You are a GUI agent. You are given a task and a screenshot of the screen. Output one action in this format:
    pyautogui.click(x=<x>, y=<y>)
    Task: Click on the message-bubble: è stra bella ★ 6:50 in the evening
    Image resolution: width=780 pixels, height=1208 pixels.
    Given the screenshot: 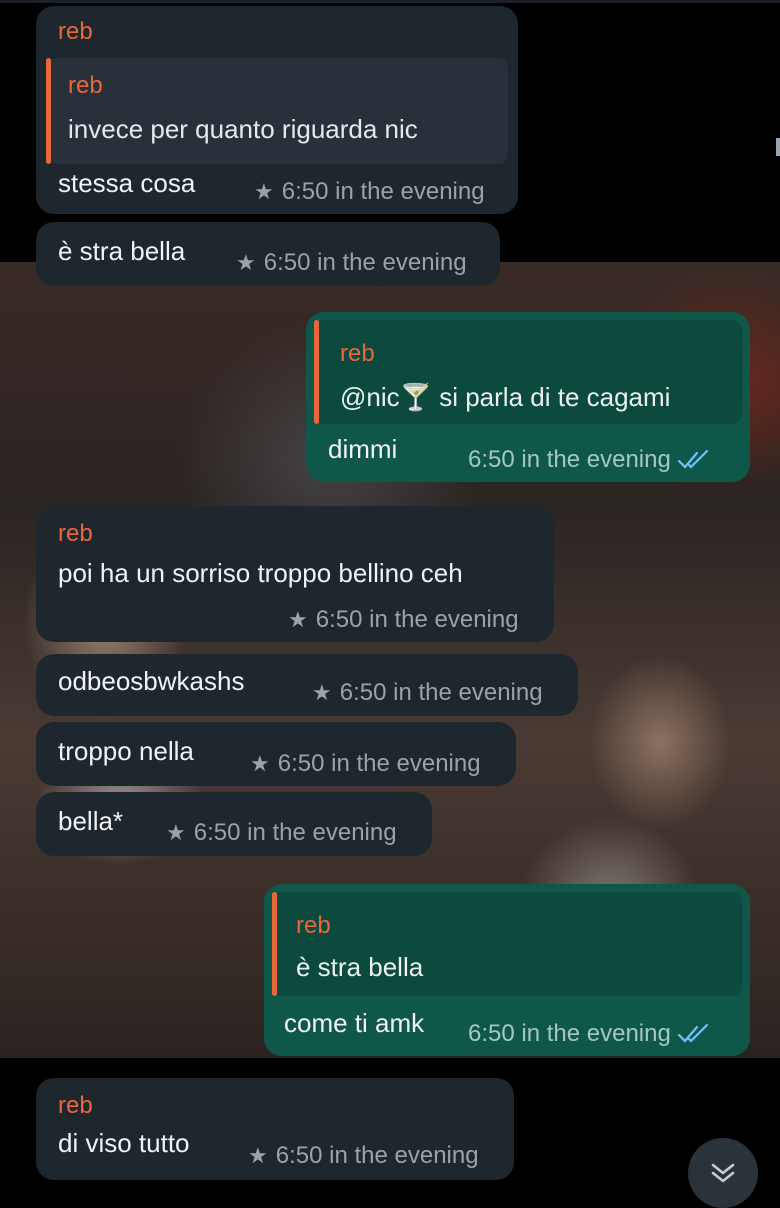 What is the action you would take?
    pyautogui.click(x=268, y=254)
    